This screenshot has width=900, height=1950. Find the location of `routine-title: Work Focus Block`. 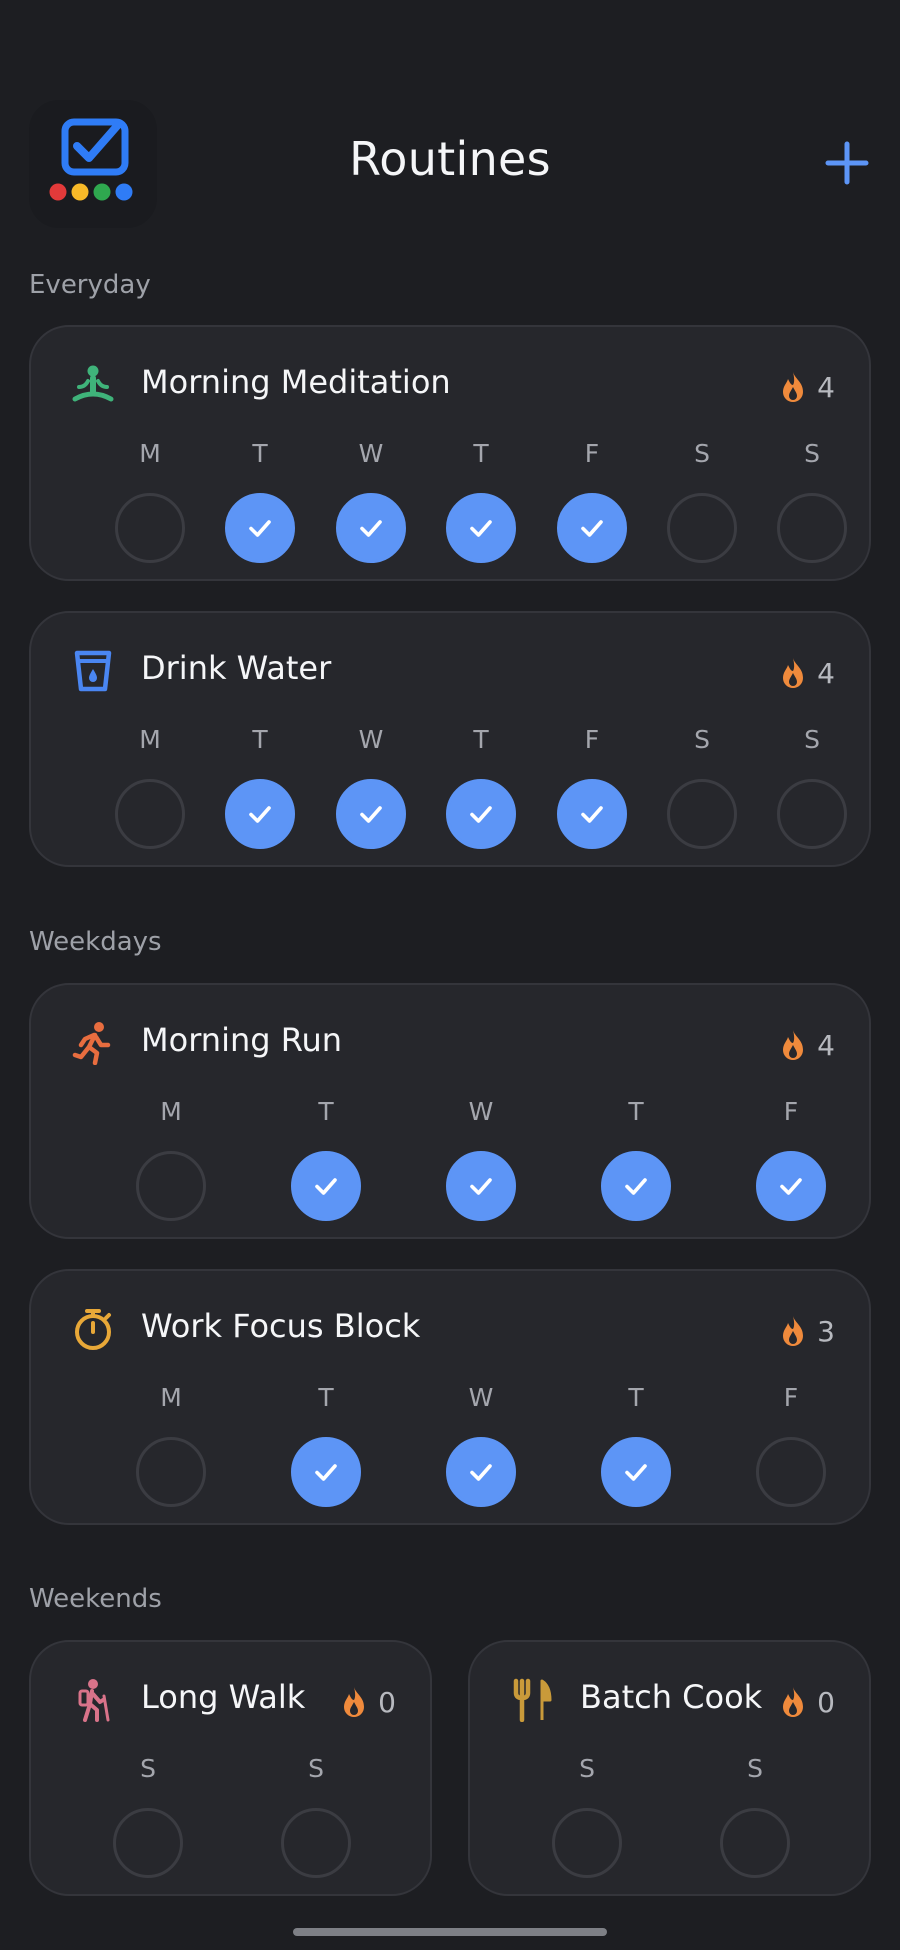

routine-title: Work Focus Block is located at coordinates (281, 1326).